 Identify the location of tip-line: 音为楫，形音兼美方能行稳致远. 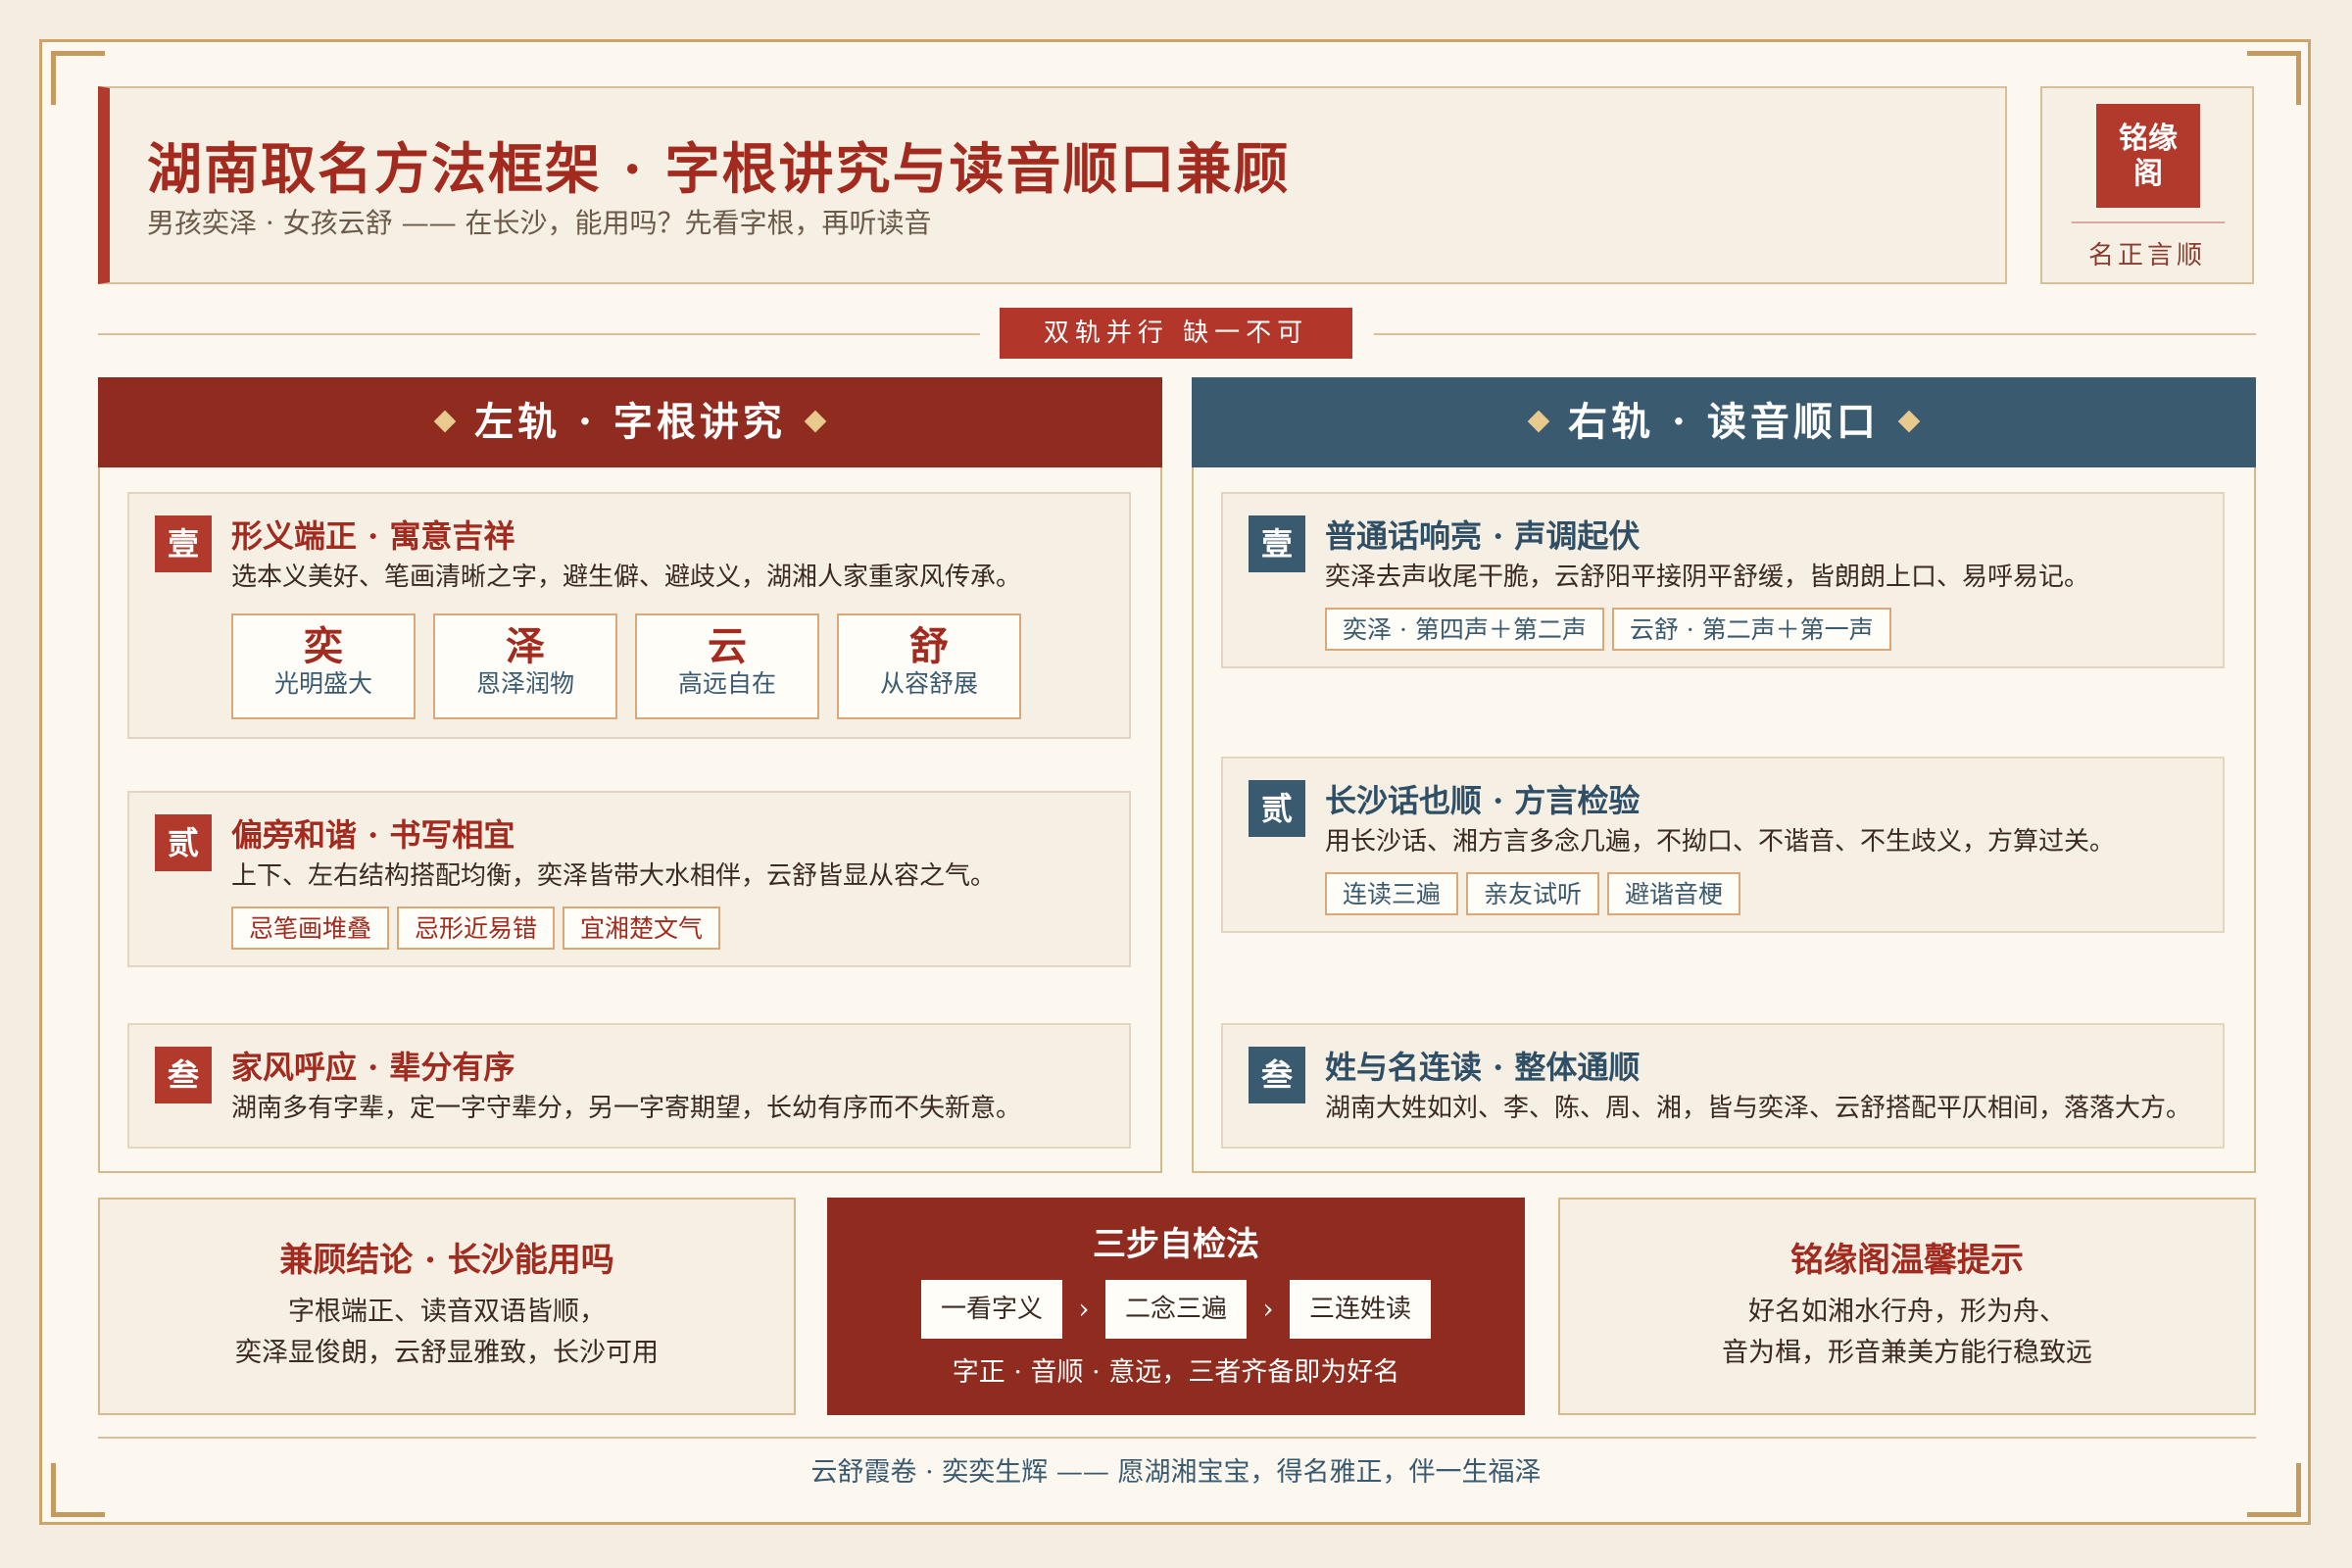
(1907, 1353).